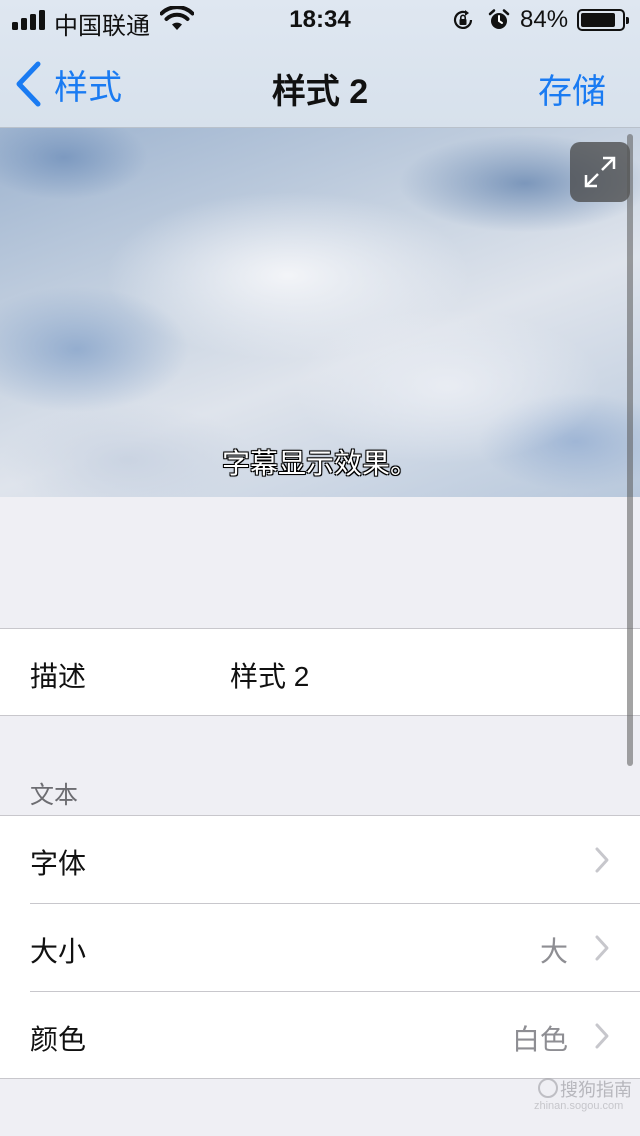 The height and width of the screenshot is (1136, 640). Describe the element at coordinates (58, 1039) in the screenshot. I see `color-label: 颜色` at that location.